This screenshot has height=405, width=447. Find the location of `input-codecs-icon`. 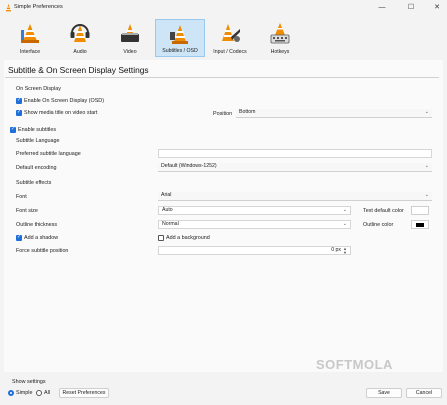

input-codecs-icon is located at coordinates (231, 33).